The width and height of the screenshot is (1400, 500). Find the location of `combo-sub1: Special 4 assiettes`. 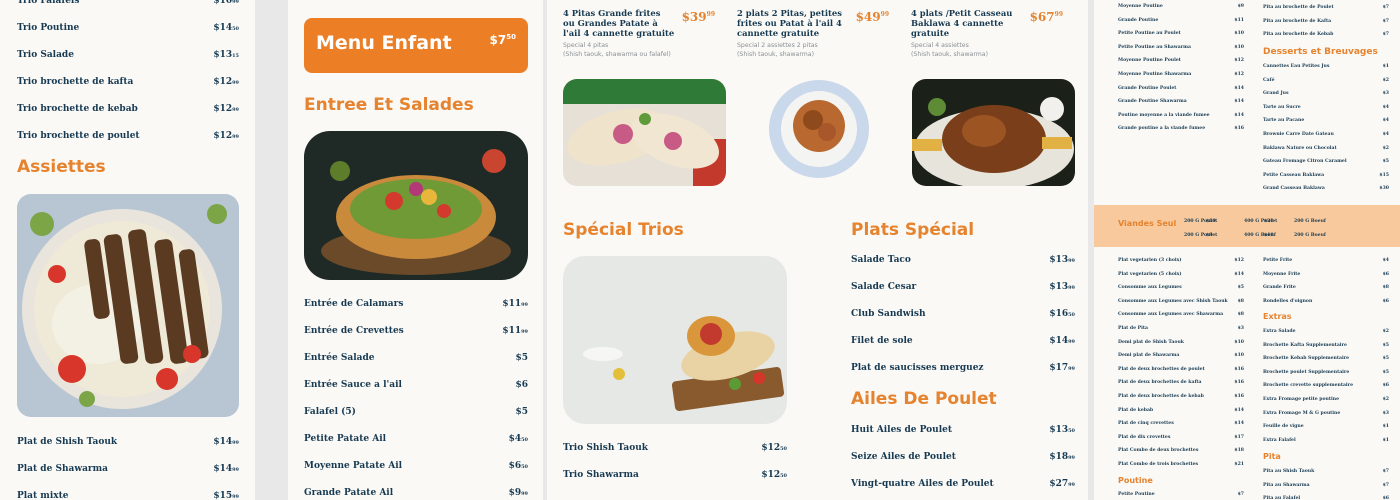

combo-sub1: Special 4 assiettes is located at coordinates (940, 45).